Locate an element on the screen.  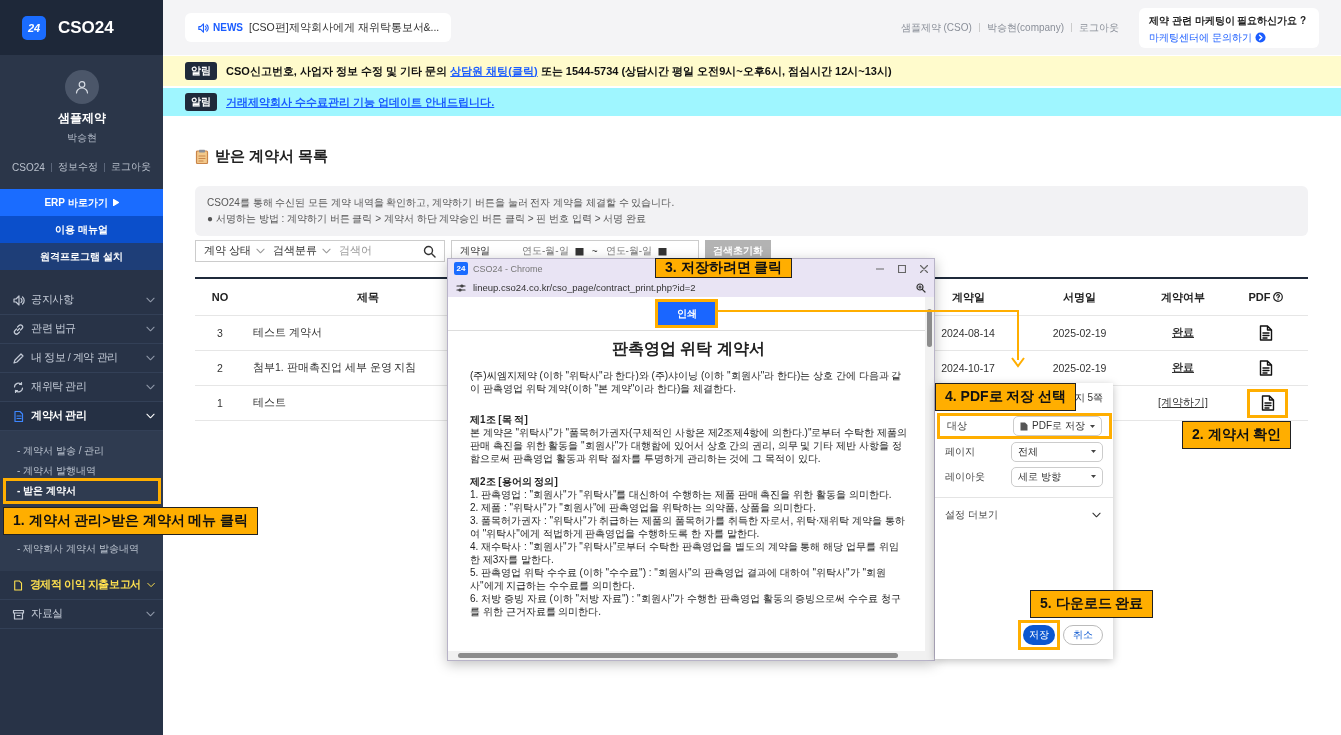
close-icon is located at coordinates (924, 268).